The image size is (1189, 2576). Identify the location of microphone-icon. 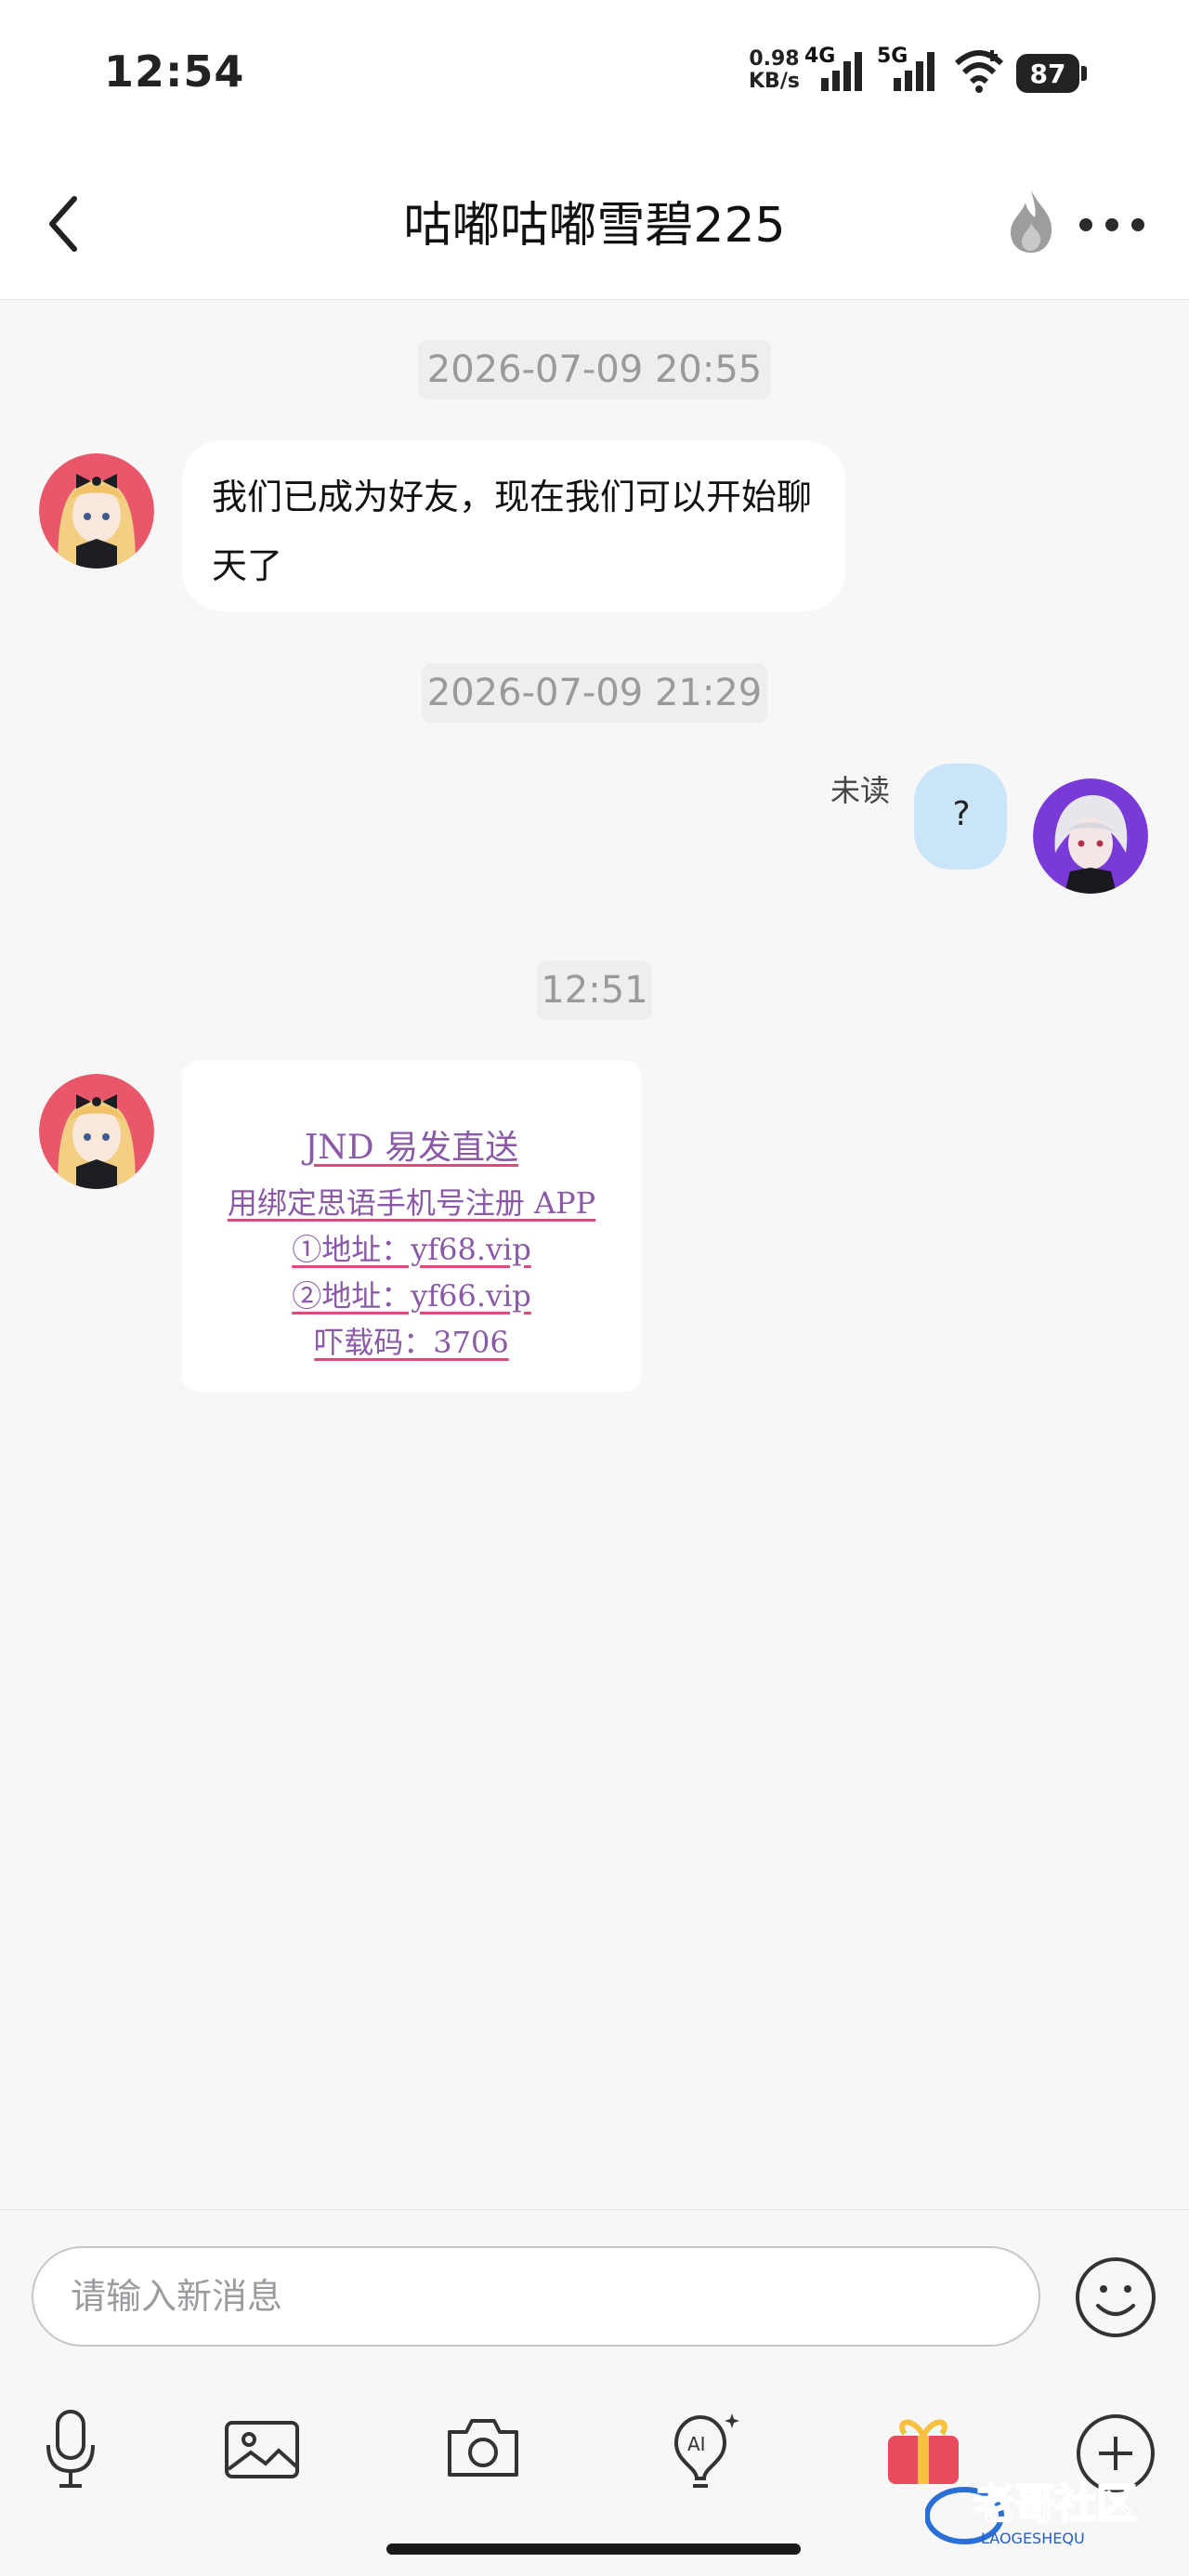
(71, 2449).